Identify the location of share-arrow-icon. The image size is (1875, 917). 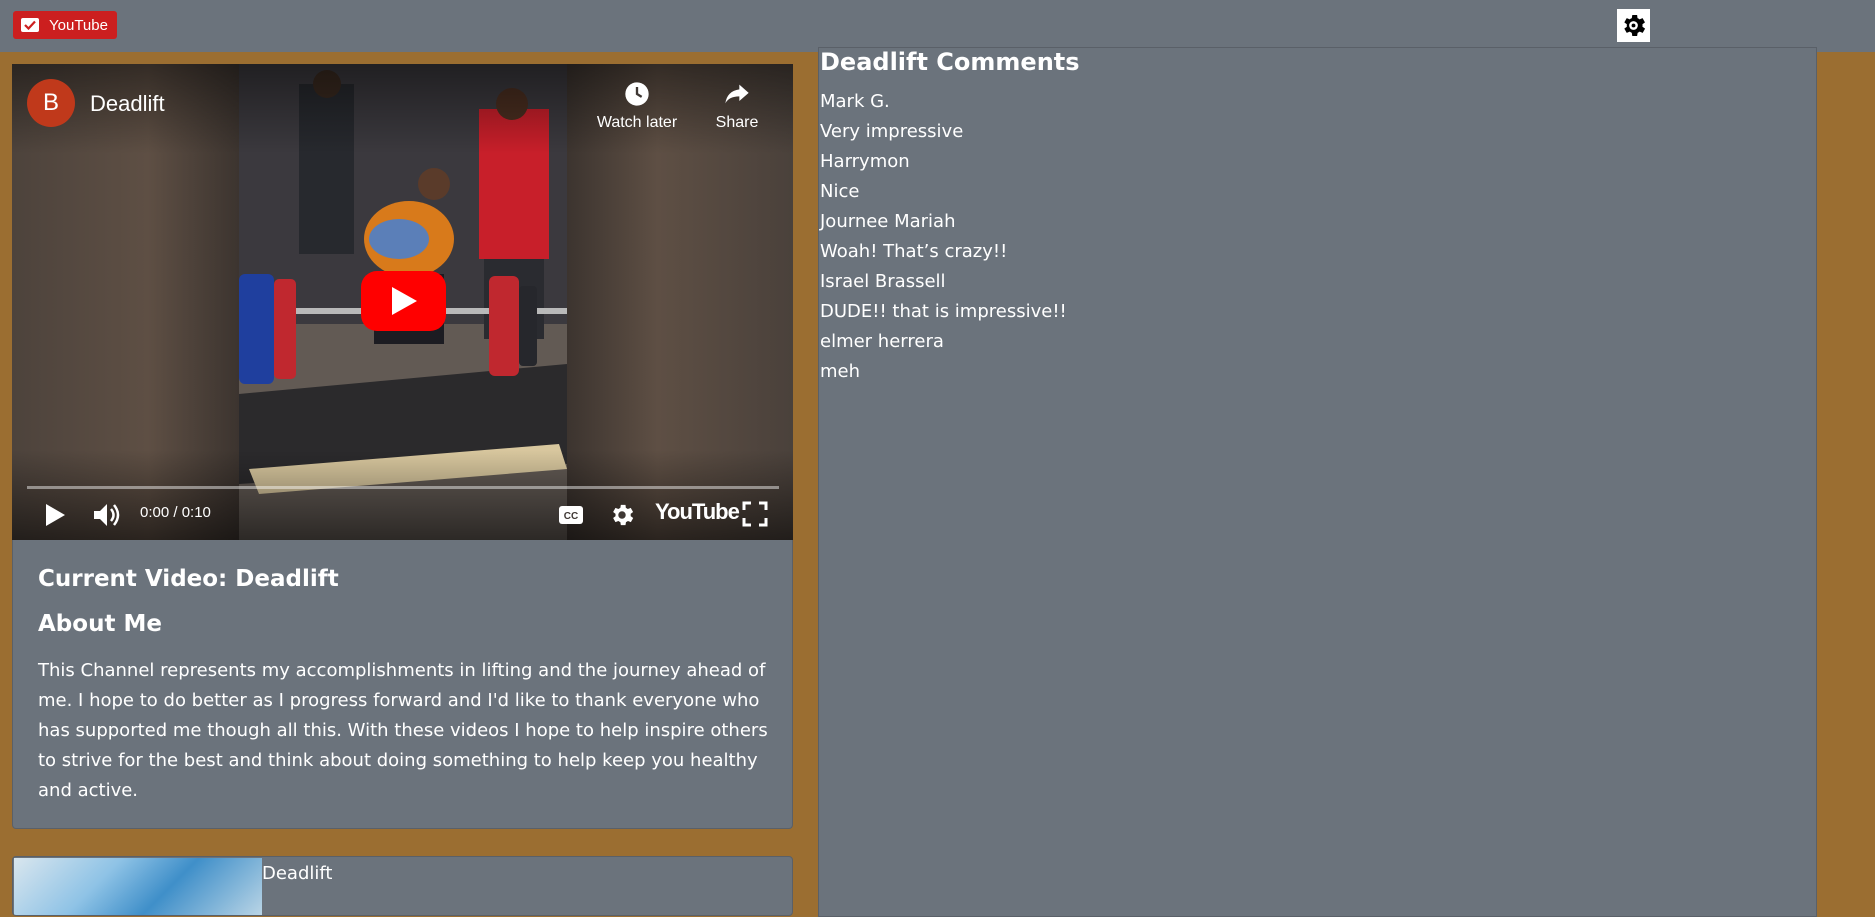
(737, 94).